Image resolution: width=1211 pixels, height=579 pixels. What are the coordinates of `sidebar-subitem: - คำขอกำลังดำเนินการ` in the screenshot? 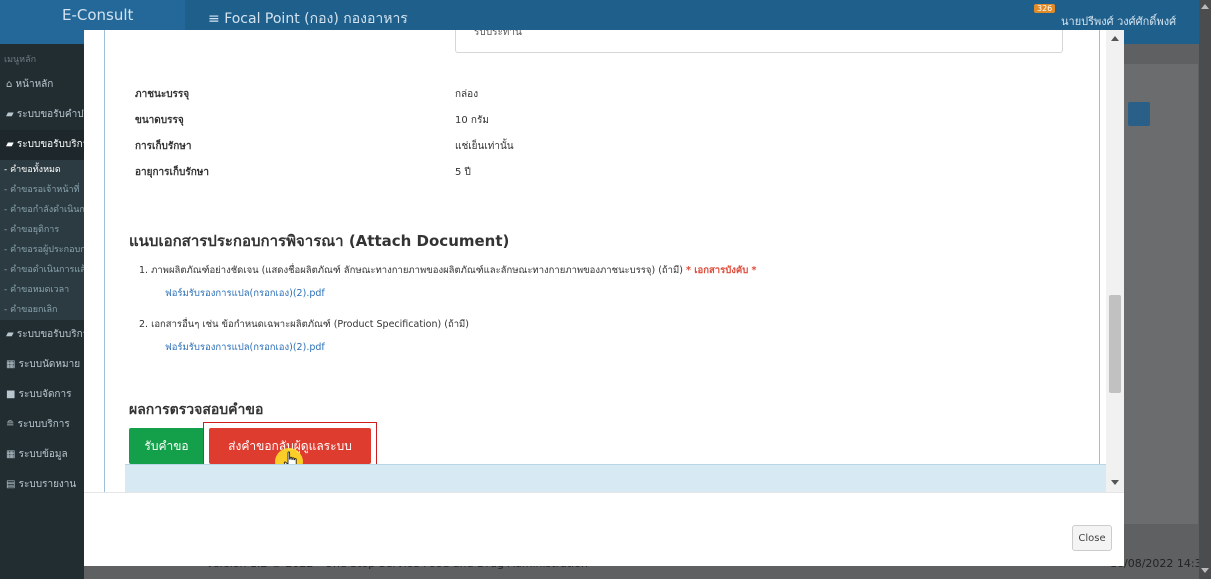 It's located at (42, 210).